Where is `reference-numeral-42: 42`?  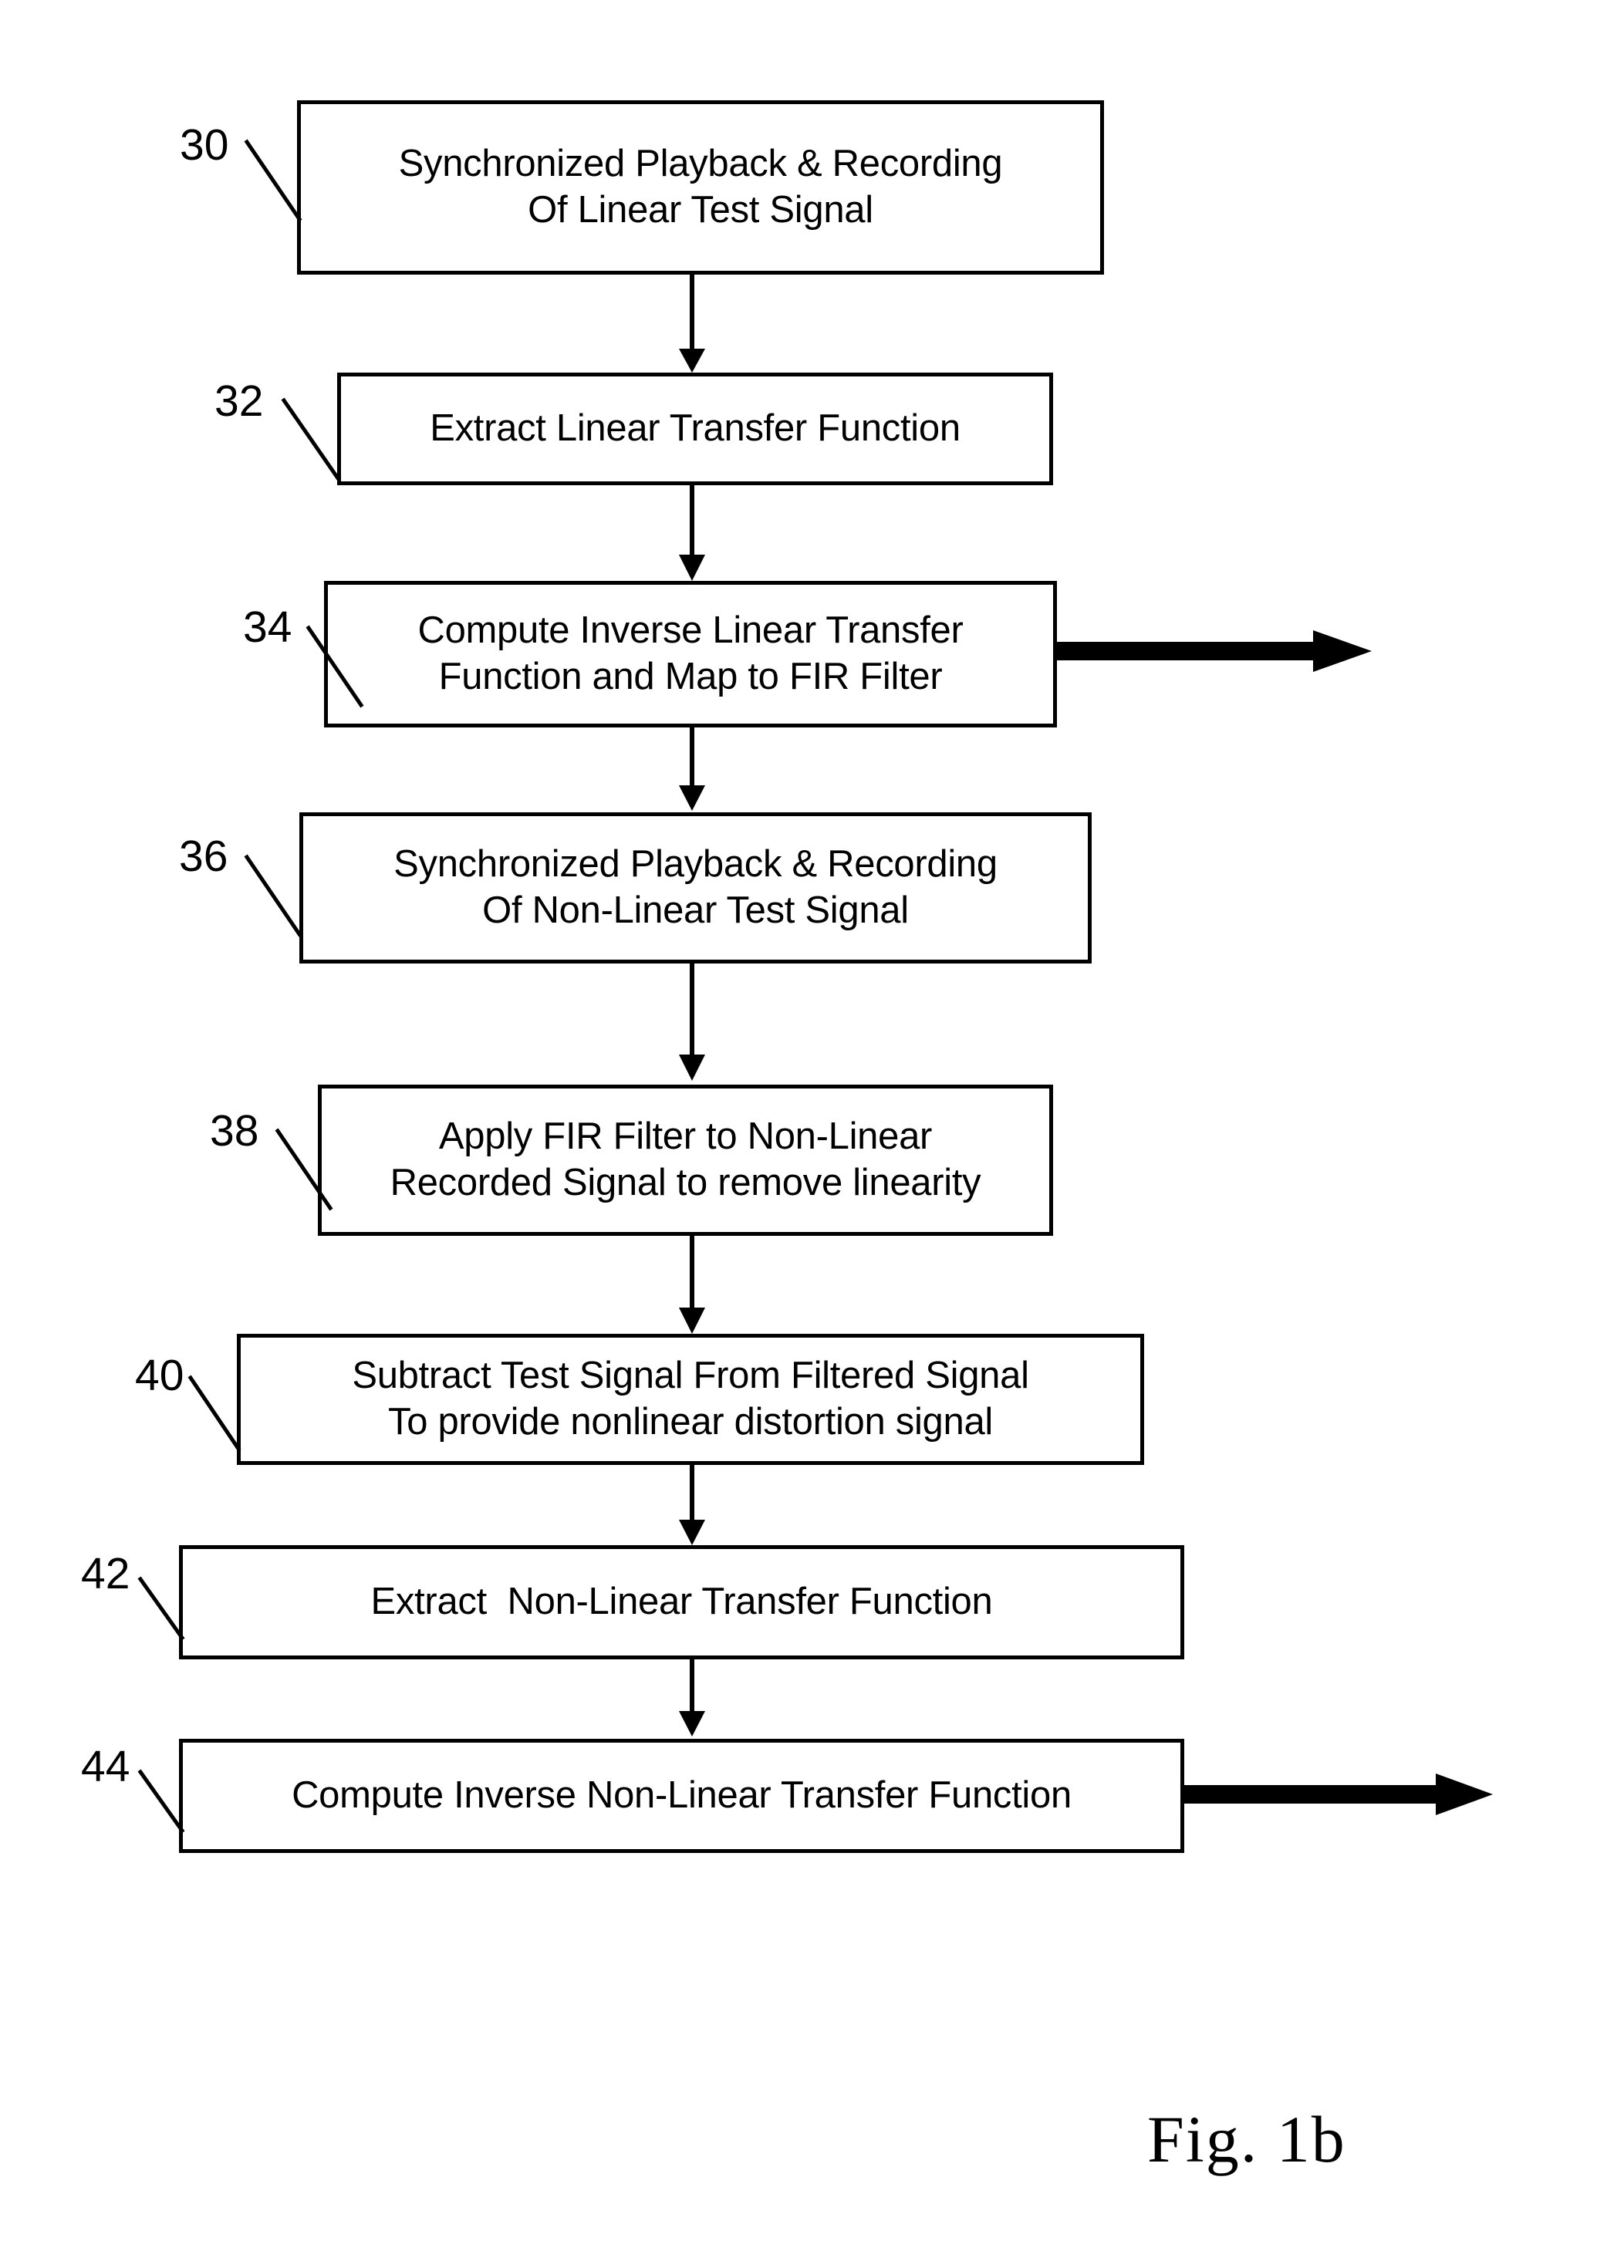
reference-numeral-42: 42 is located at coordinates (106, 1573).